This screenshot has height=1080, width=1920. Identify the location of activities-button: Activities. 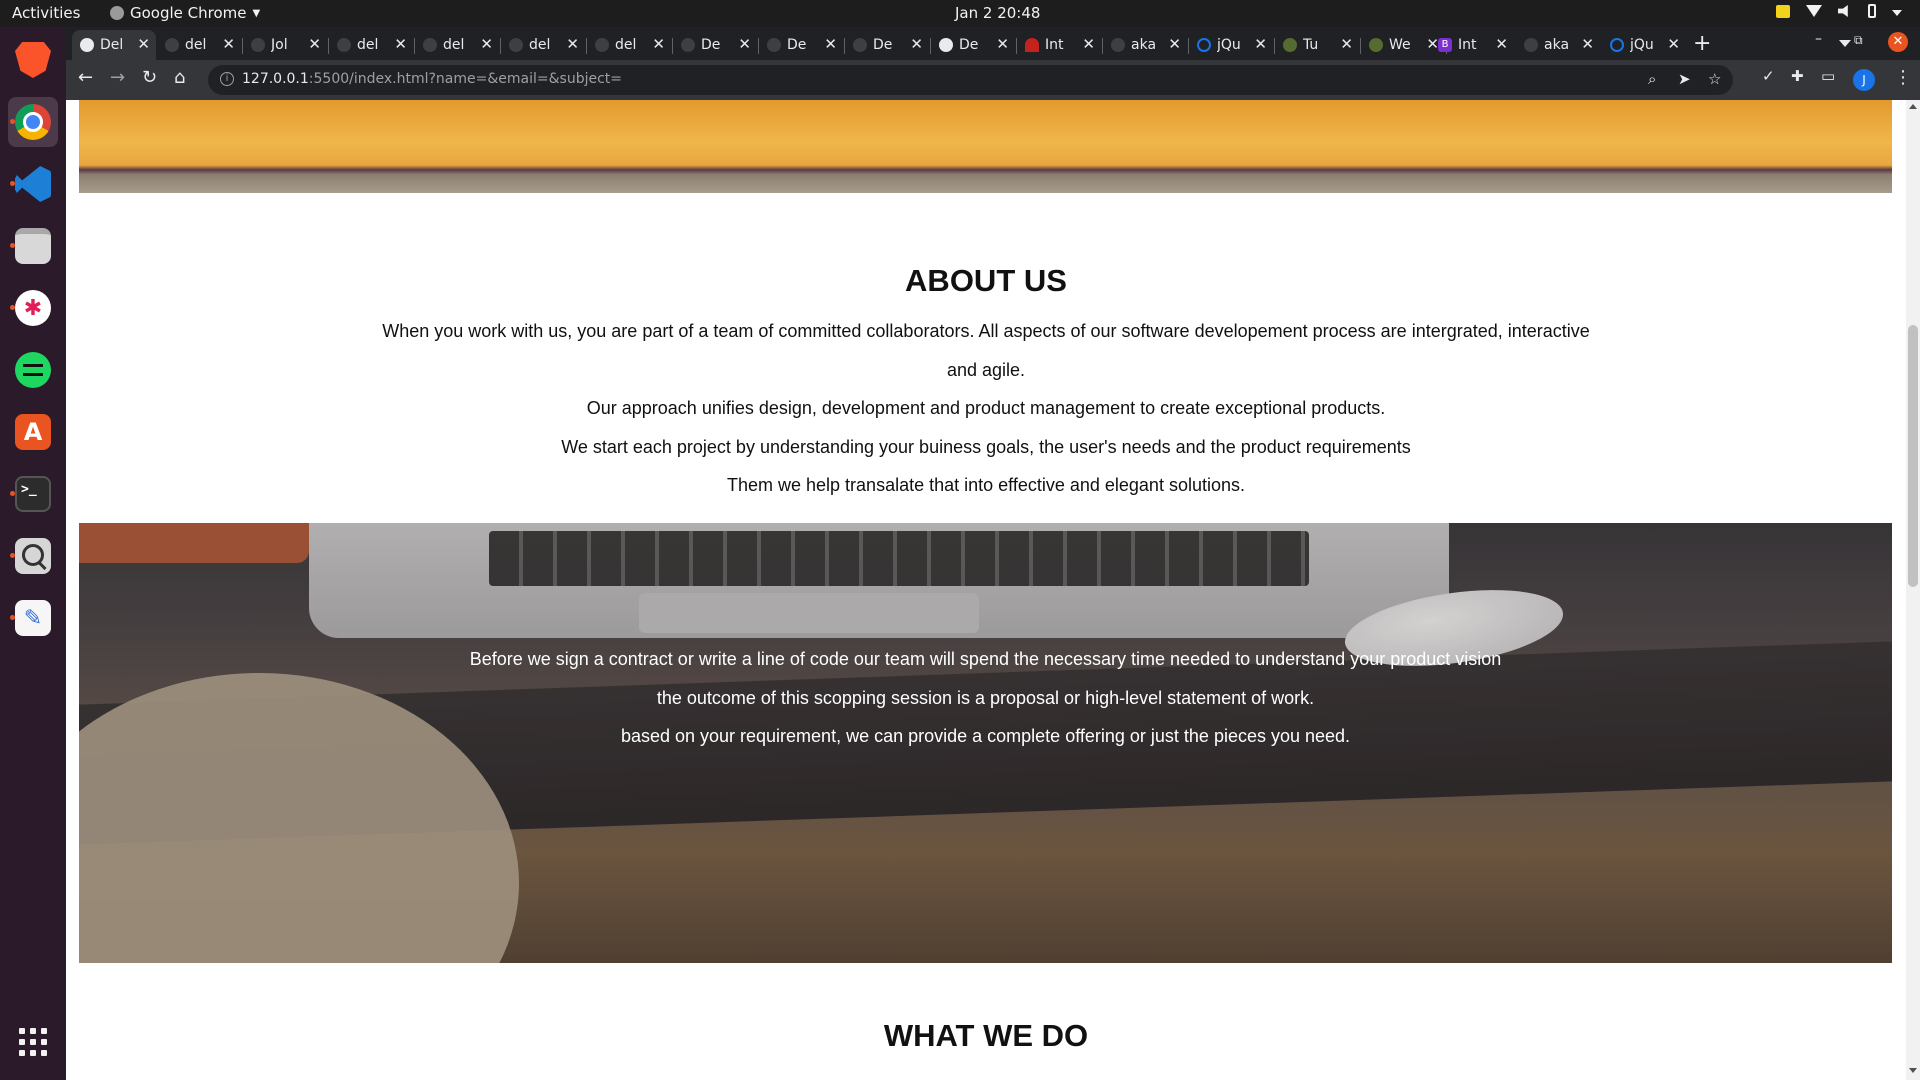
(46, 13).